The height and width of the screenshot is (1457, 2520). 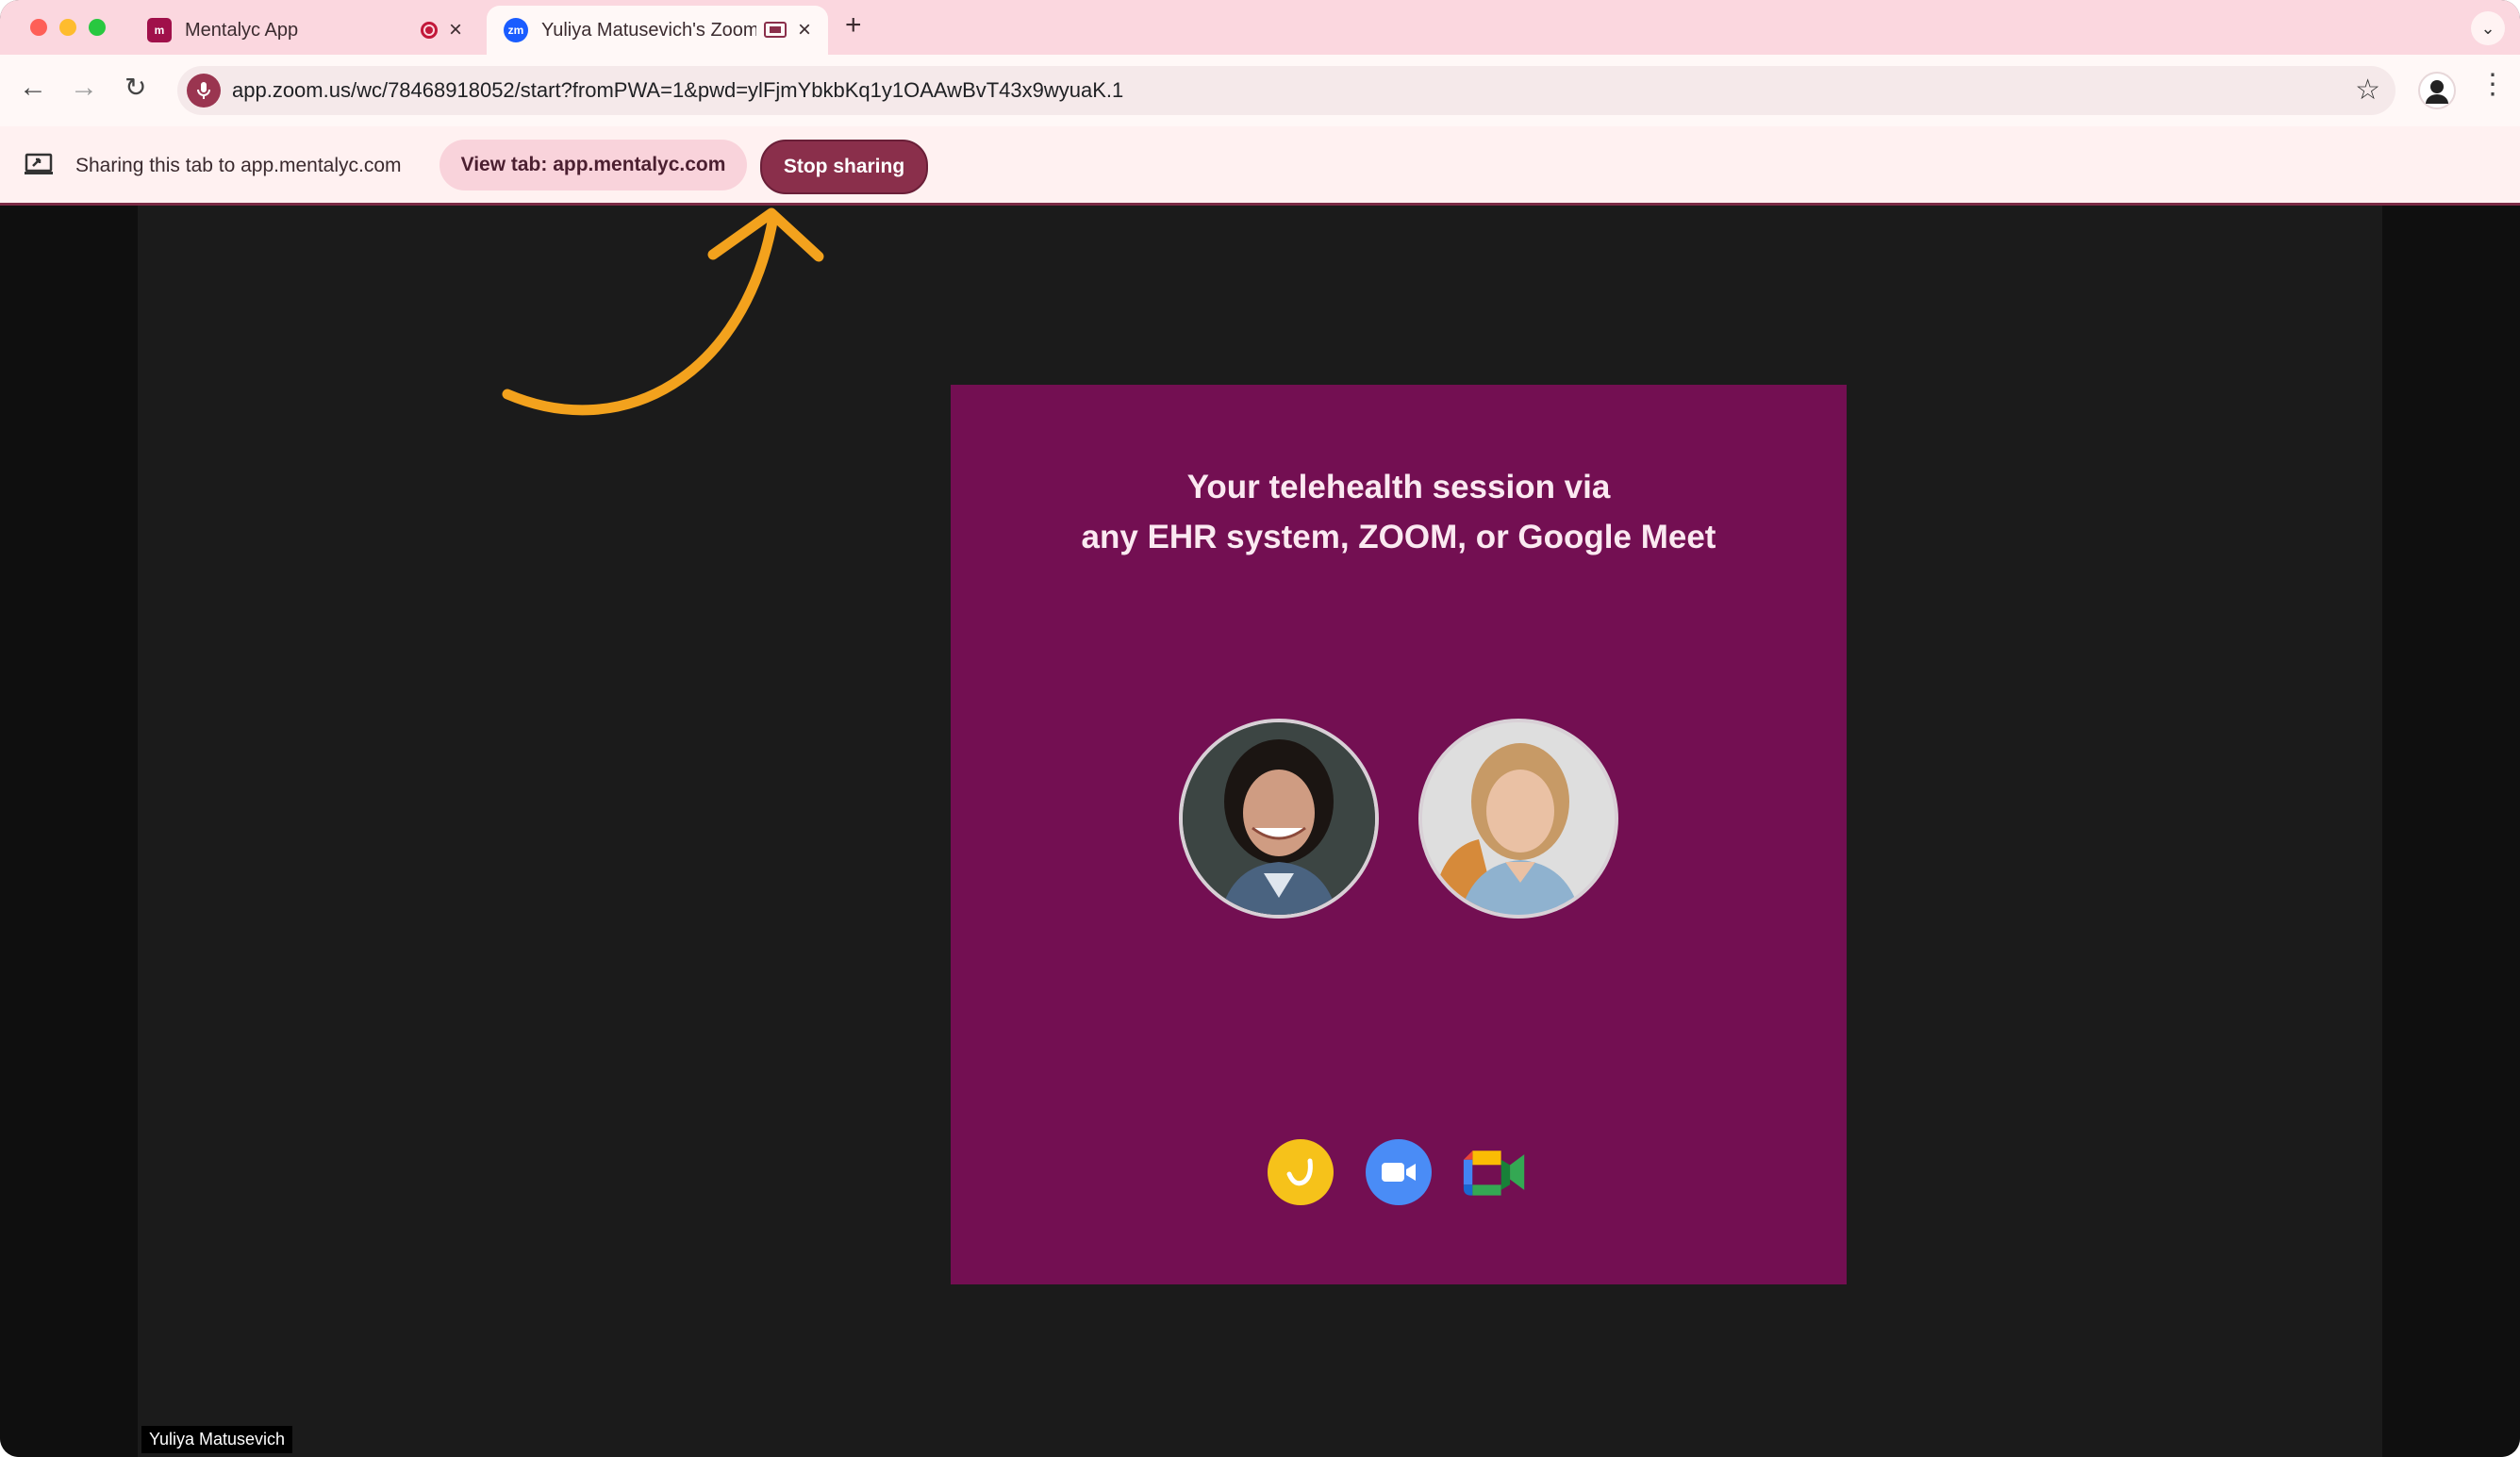 I want to click on tab-mentalyc: m Mentalyc App ×, so click(x=304, y=30).